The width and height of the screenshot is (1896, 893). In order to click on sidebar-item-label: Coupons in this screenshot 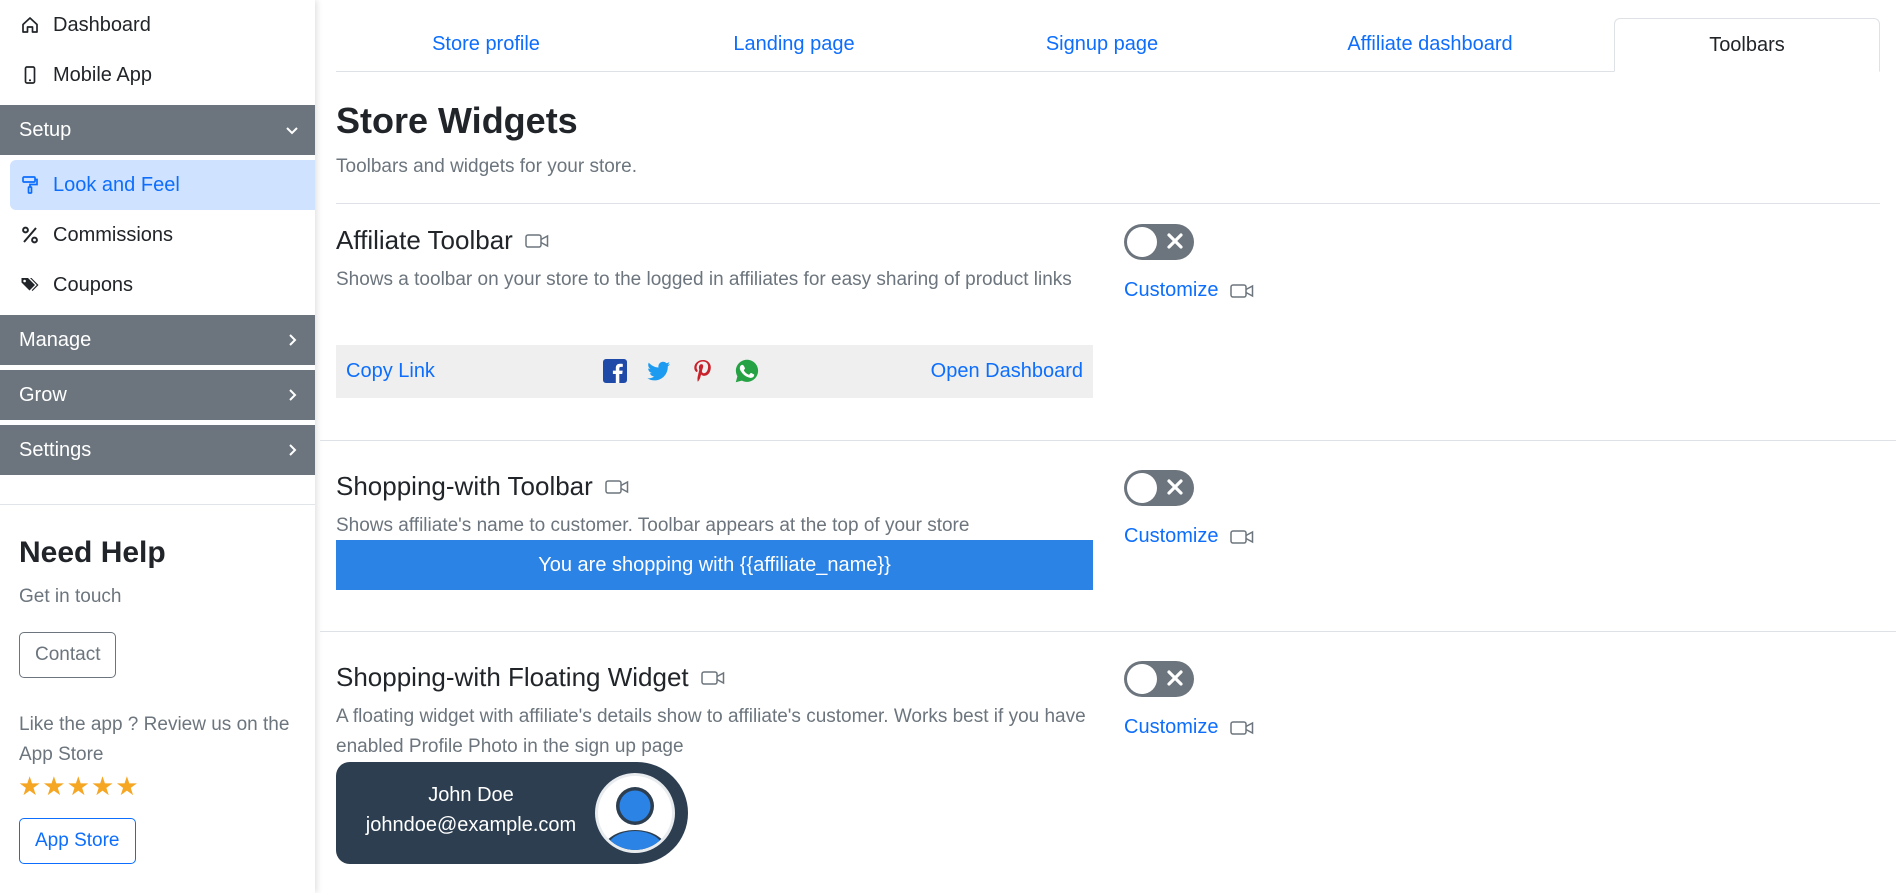, I will do `click(93, 284)`.